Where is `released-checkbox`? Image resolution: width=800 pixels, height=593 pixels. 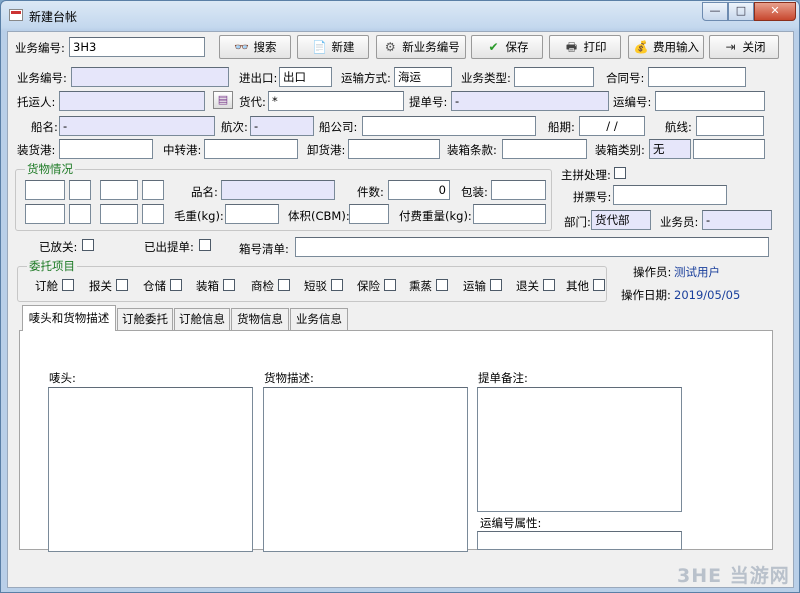 released-checkbox is located at coordinates (88, 245).